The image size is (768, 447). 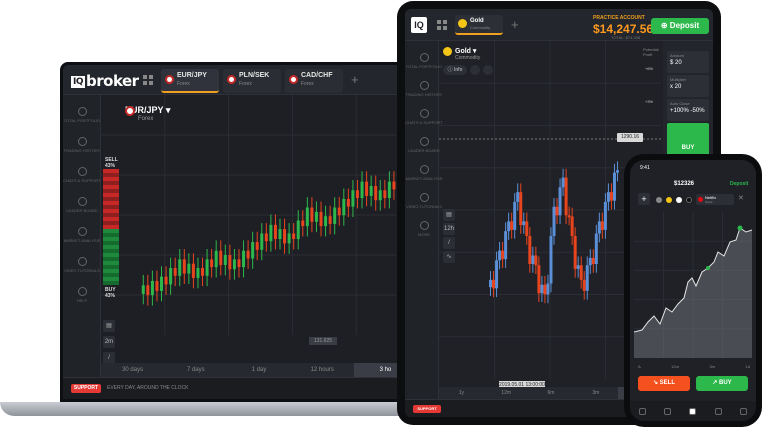 I want to click on deposit-link: Deposit, so click(x=739, y=184).